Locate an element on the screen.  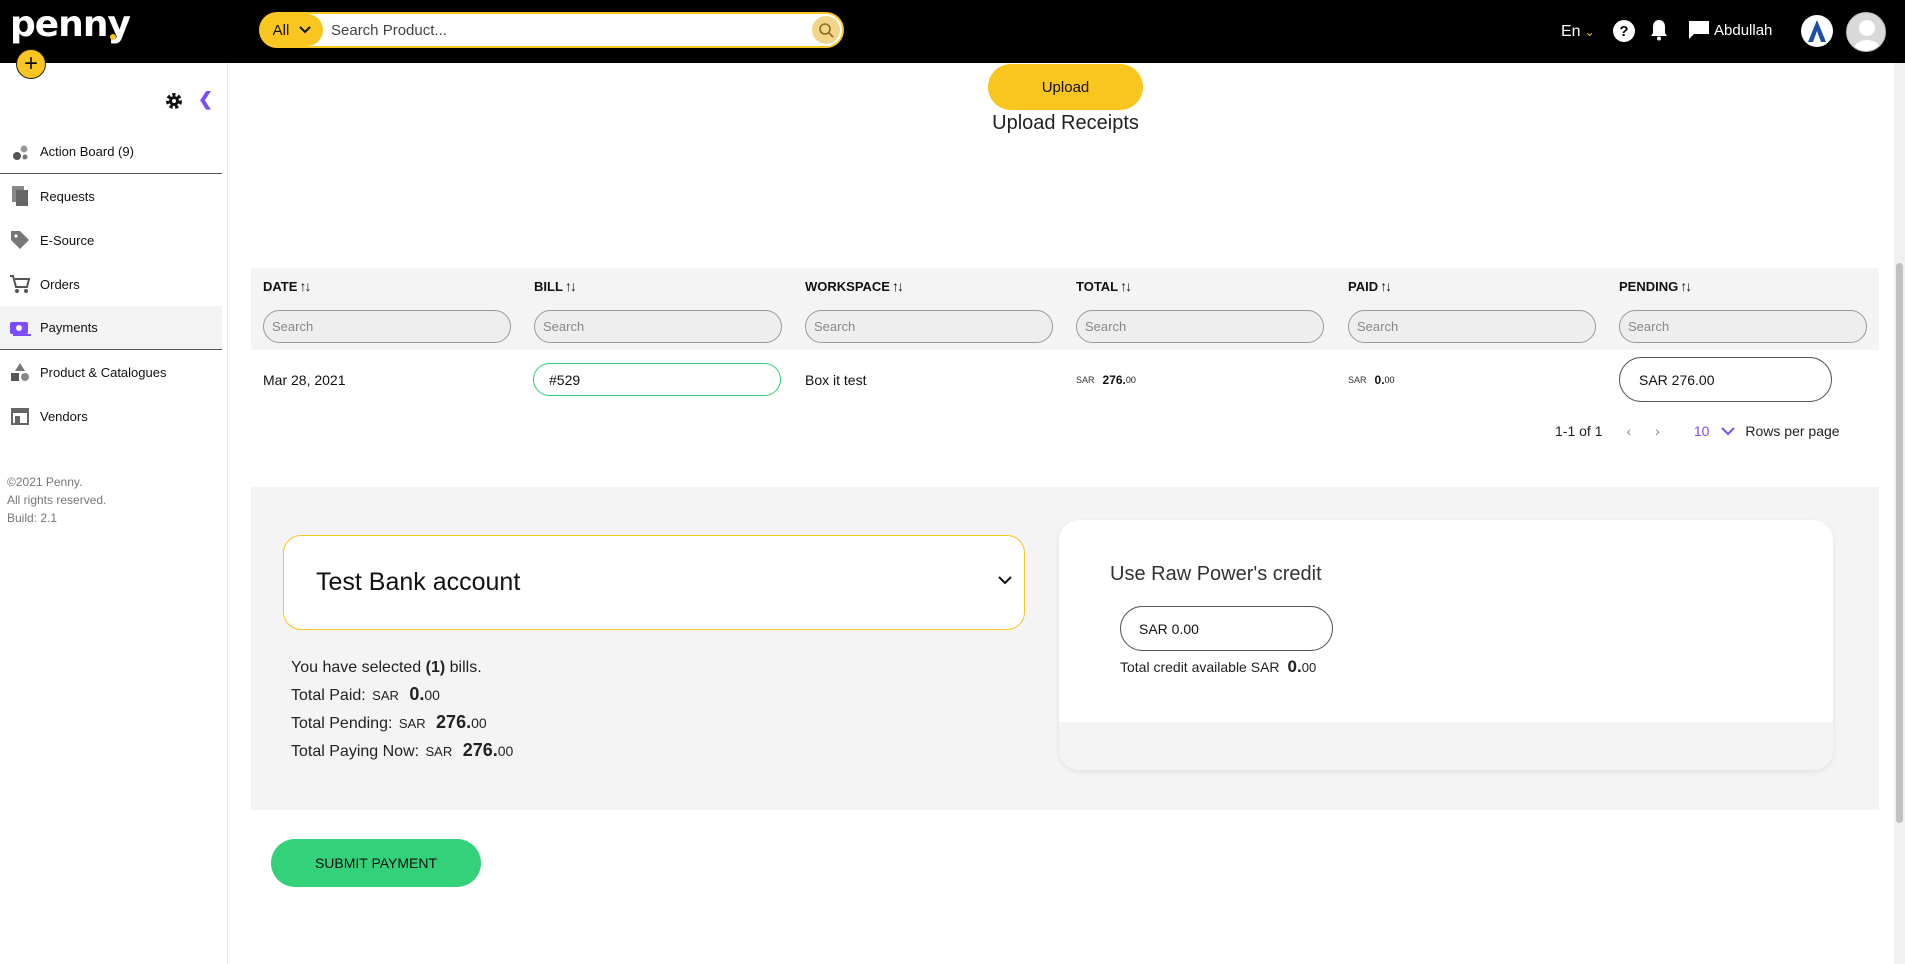
requests-icon is located at coordinates (20, 196).